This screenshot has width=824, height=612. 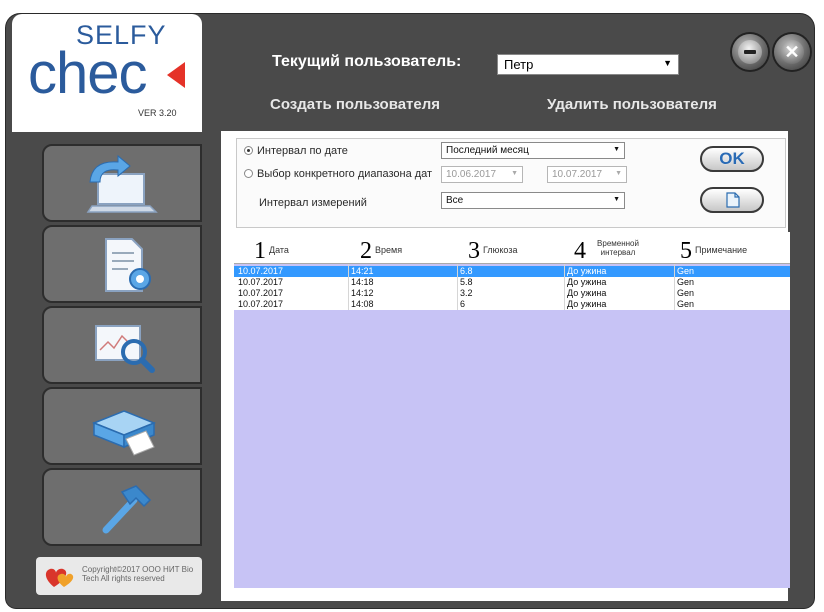 I want to click on column-label: Временной интервал, so click(x=618, y=248).